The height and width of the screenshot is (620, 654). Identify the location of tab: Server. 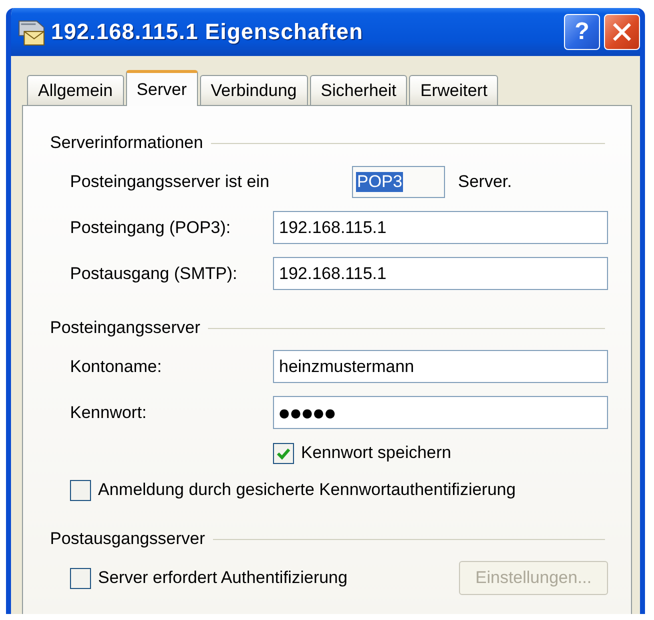
(162, 88).